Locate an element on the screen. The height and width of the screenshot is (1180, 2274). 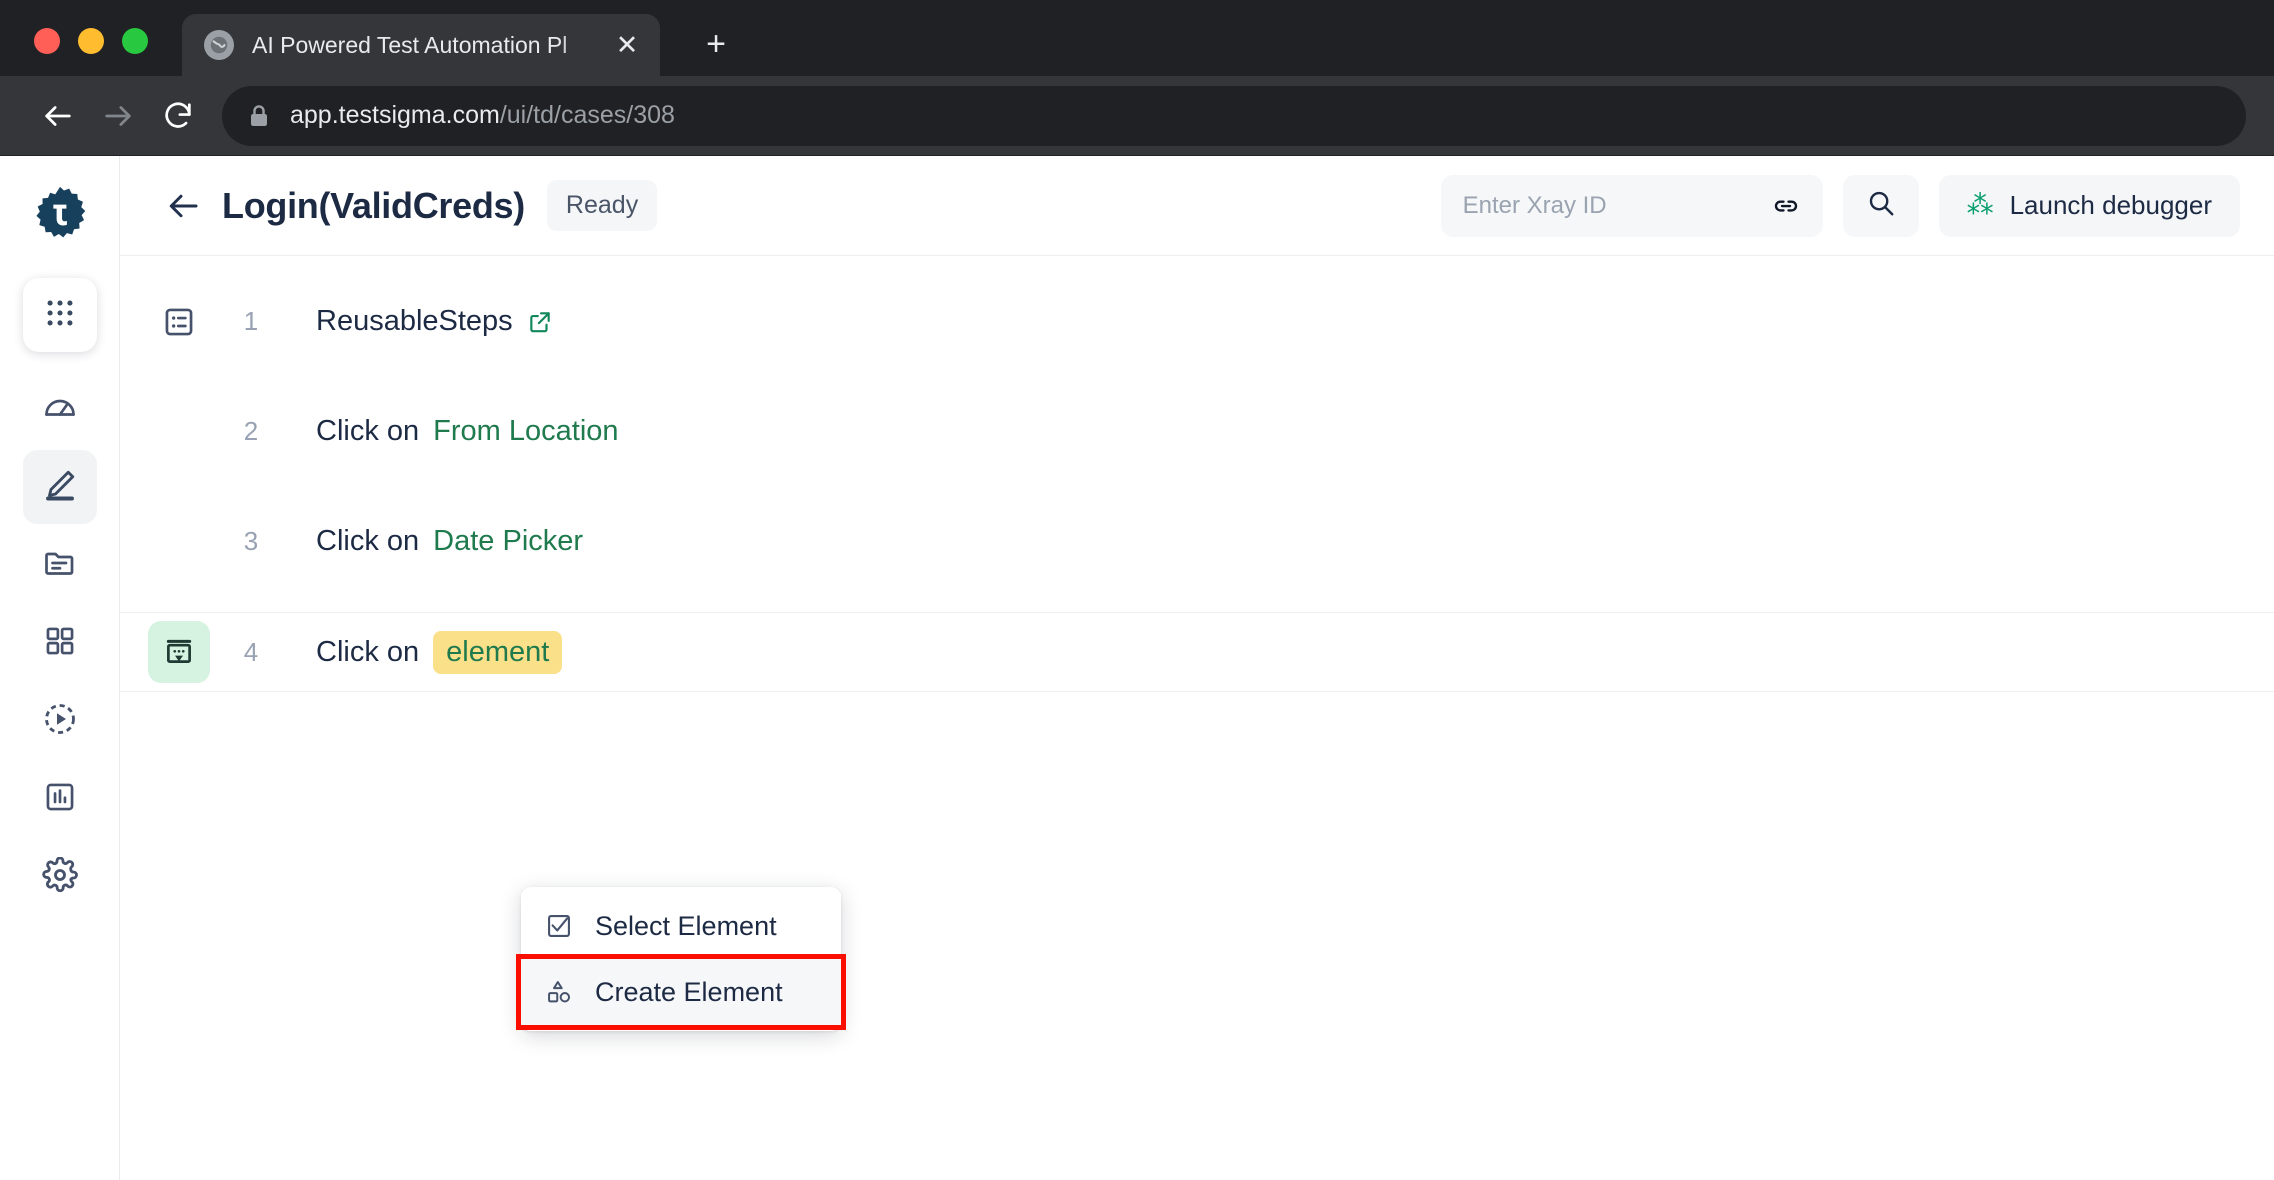
table-row: 4 Click on element is located at coordinates (1197, 652).